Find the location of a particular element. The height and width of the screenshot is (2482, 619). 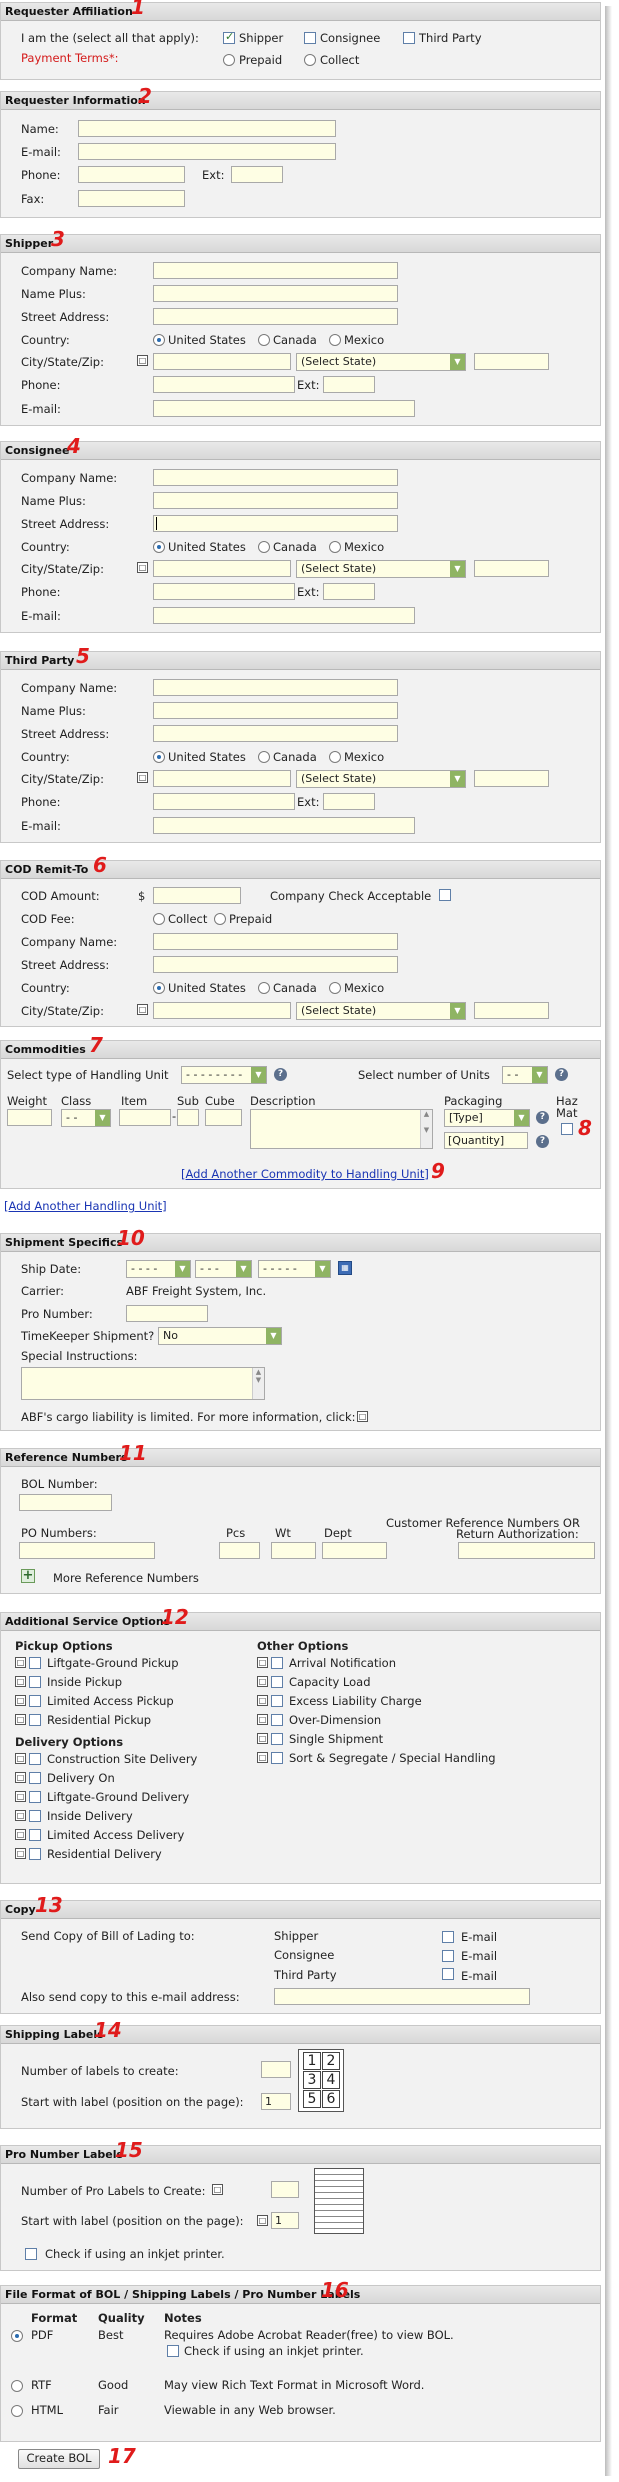

collect-radio is located at coordinates (310, 60).